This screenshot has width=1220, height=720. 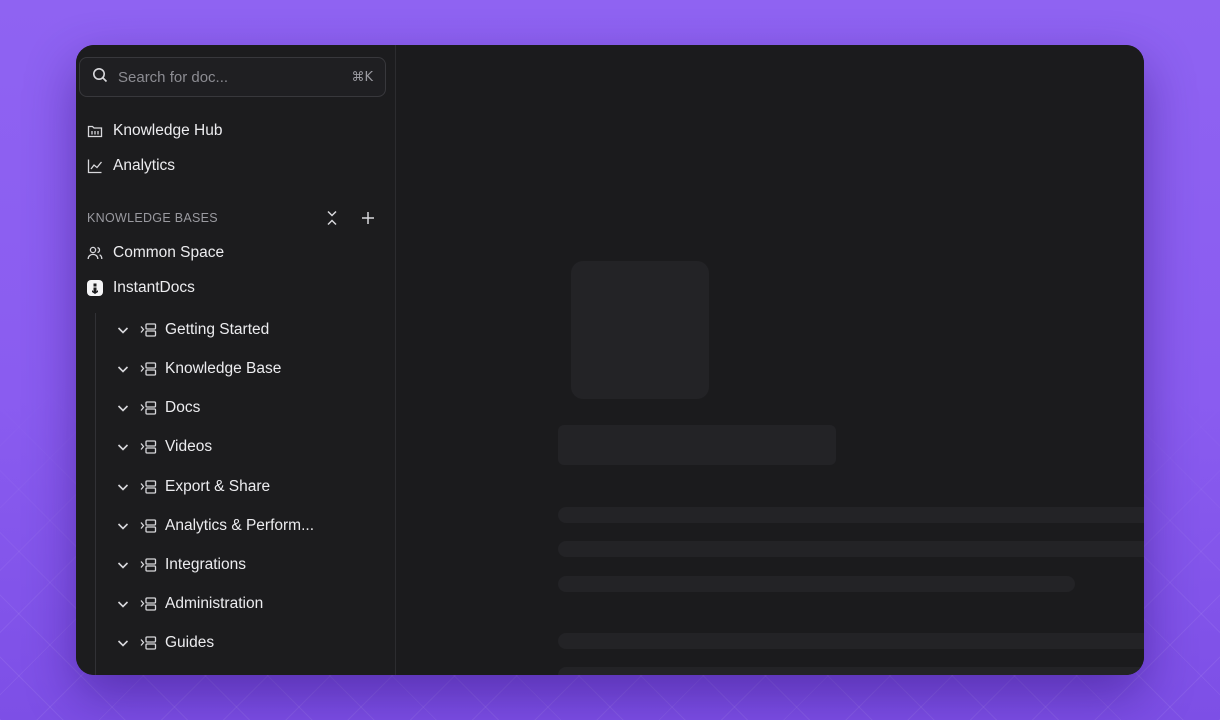 I want to click on skeleton-cover-image, so click(x=640, y=330).